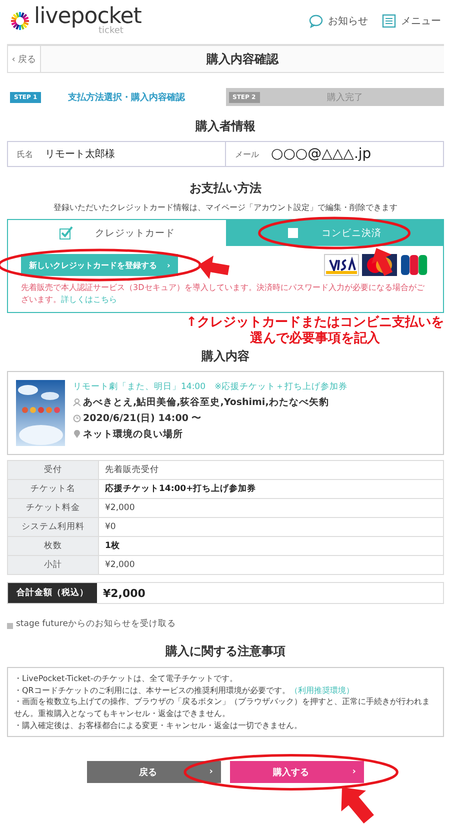 This screenshot has width=451, height=825. What do you see at coordinates (80, 154) in the screenshot?
I see `field-value: リモート太郎様` at bounding box center [80, 154].